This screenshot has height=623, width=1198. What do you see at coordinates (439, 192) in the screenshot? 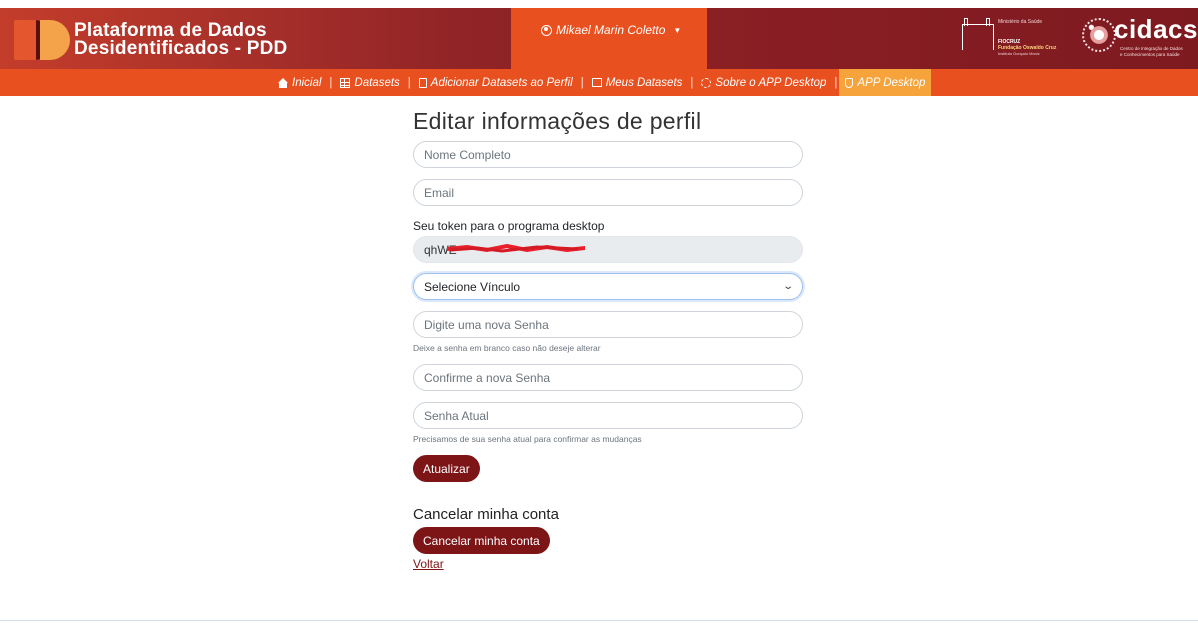
I see `email-placeholder: Email` at bounding box center [439, 192].